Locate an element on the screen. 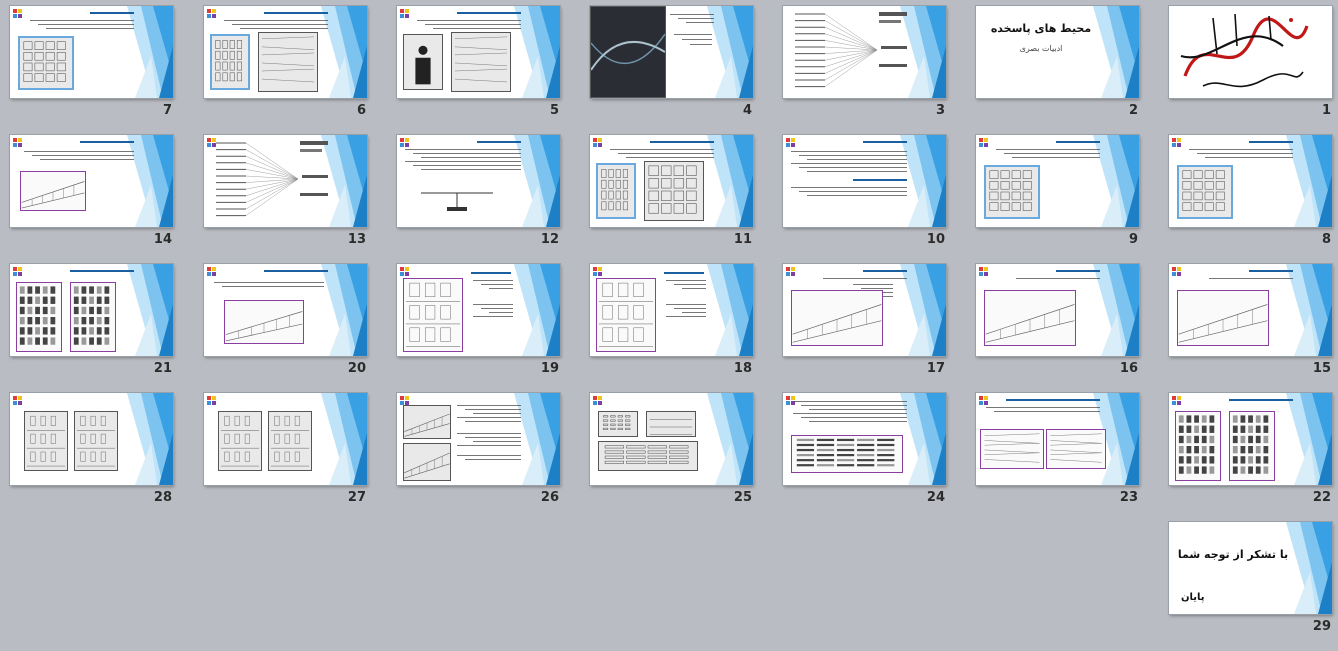  slide-thumbnail-13: 13 is located at coordinates (284, 191).